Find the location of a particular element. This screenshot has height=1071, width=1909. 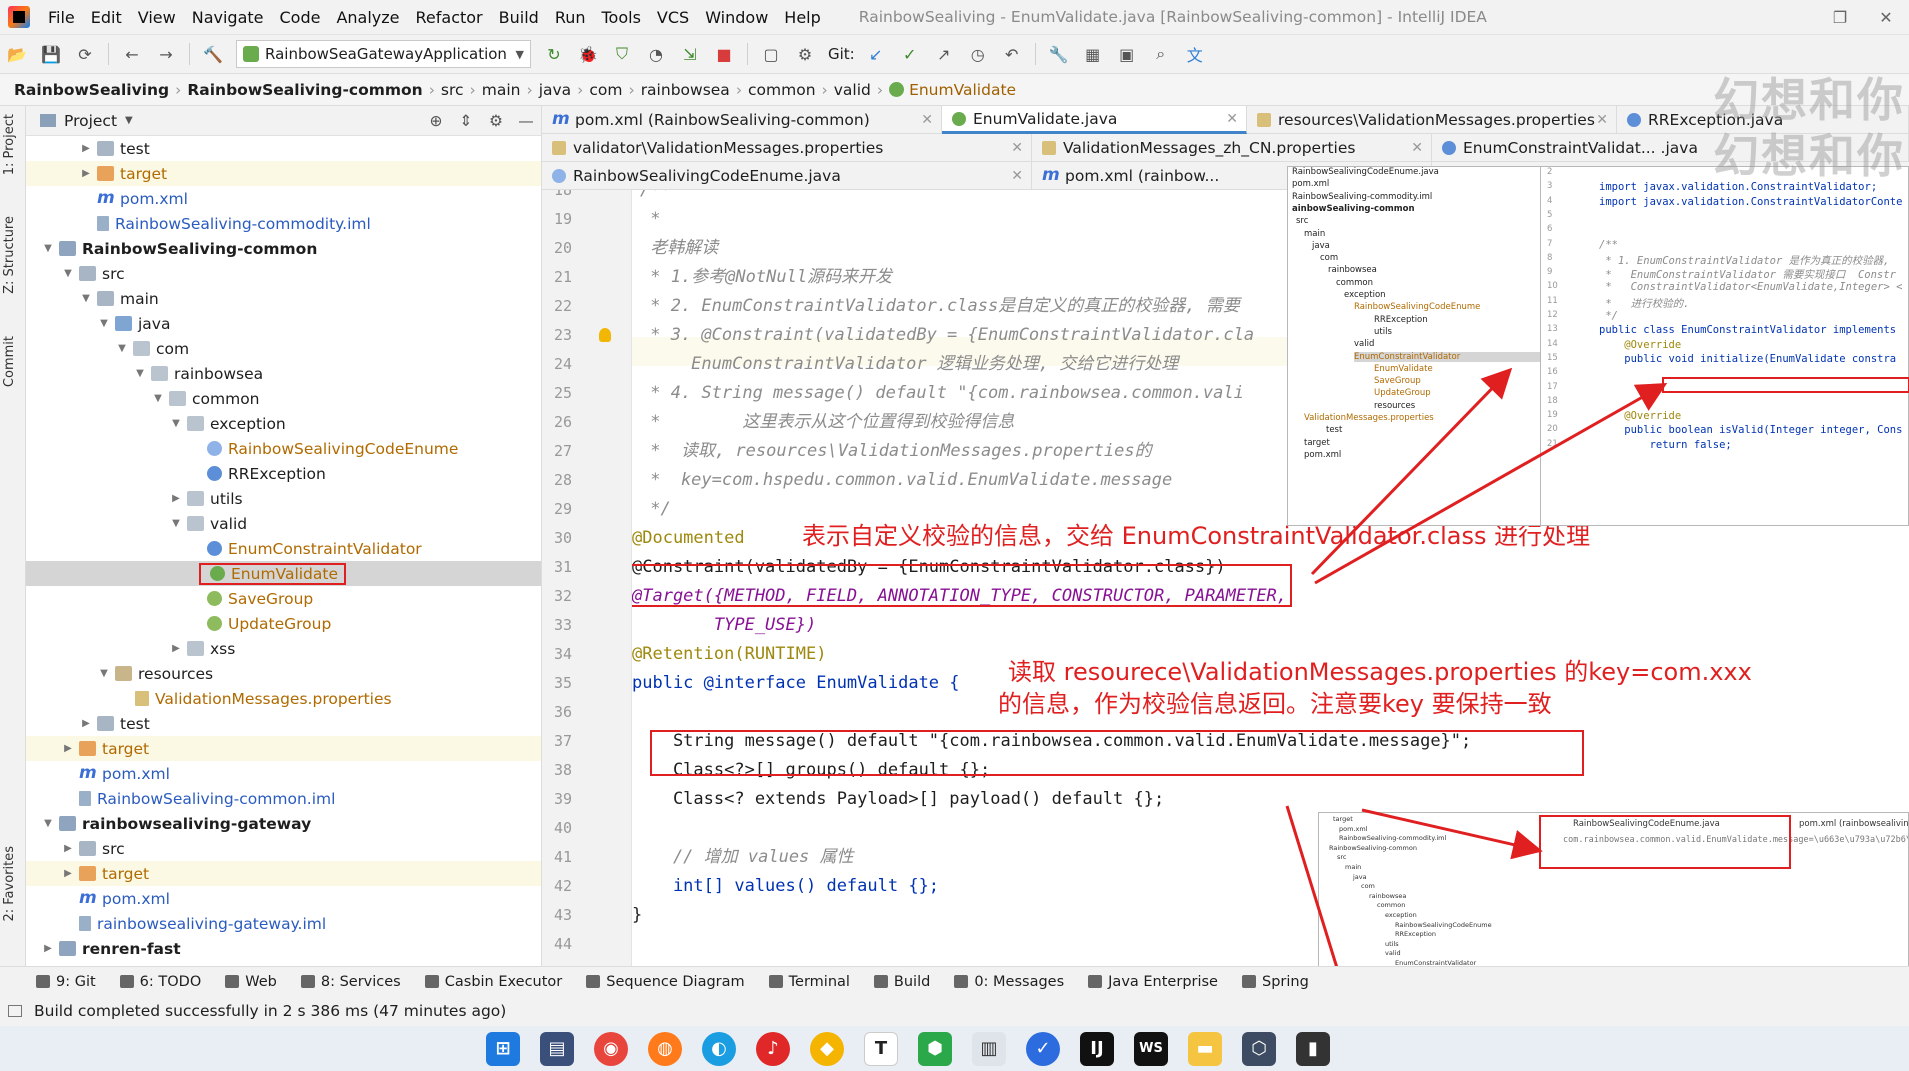

app-icon: ⬢ is located at coordinates (935, 1048).